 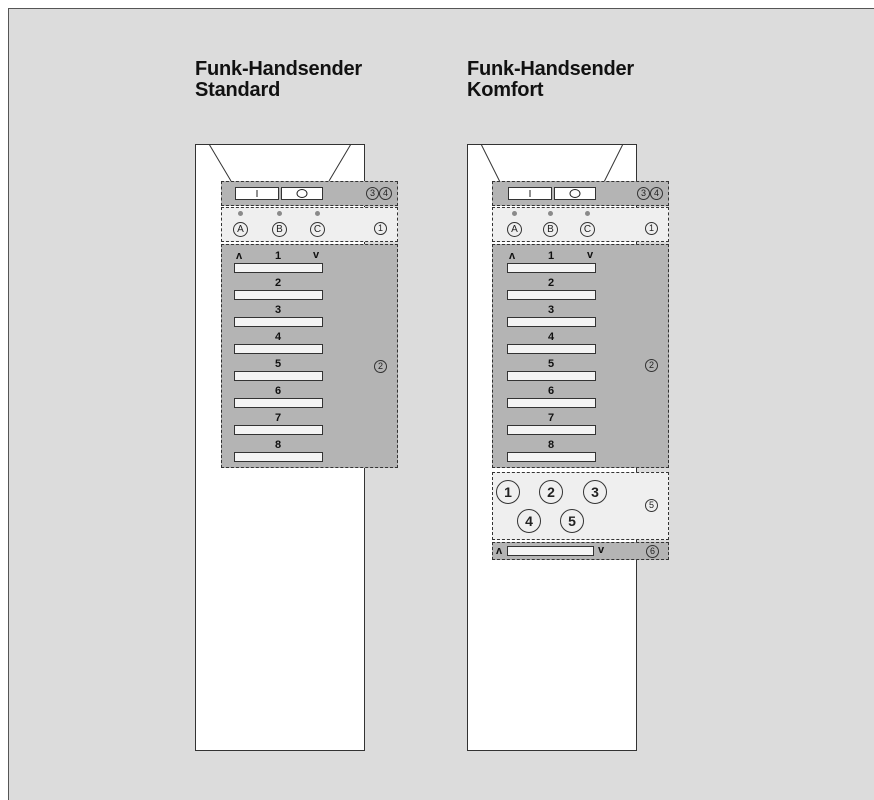 What do you see at coordinates (580, 356) in the screenshot?
I see `zone-buttons-komfort: ʌ v 1 2 3 4 5 6 7 8 2` at bounding box center [580, 356].